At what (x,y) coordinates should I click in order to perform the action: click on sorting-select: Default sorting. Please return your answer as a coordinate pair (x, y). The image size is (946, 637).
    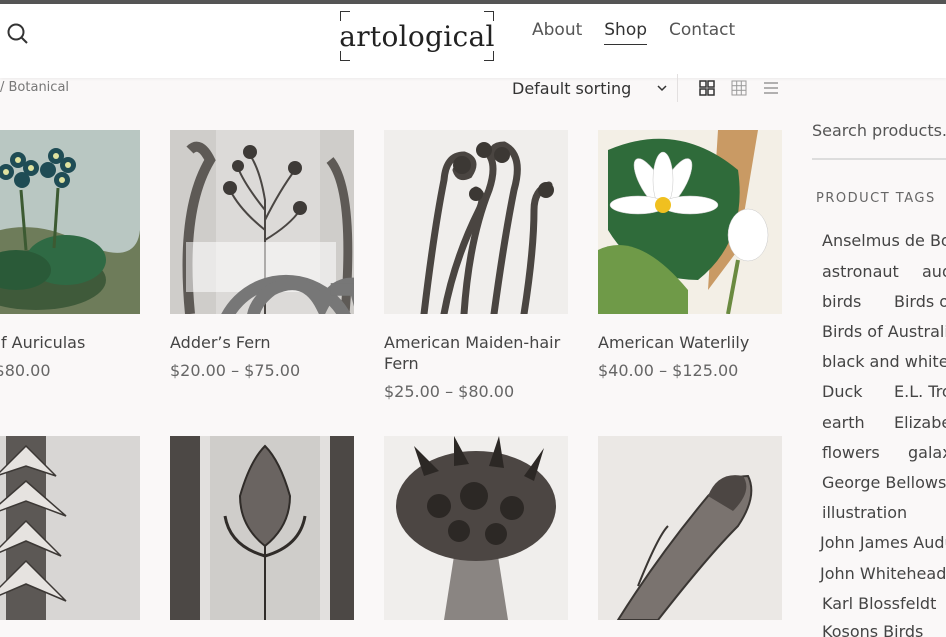
    Looking at the image, I should click on (590, 88).